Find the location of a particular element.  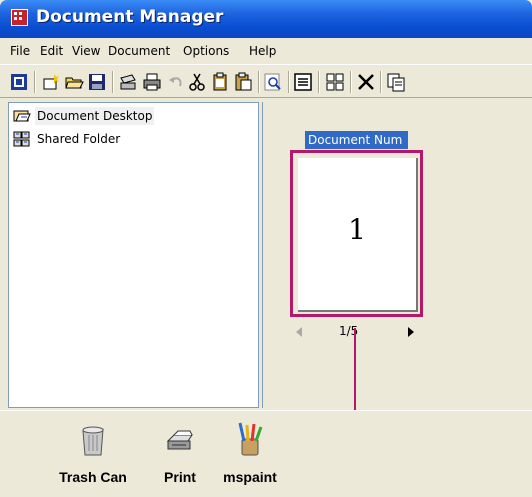

cut-icon is located at coordinates (197, 82).